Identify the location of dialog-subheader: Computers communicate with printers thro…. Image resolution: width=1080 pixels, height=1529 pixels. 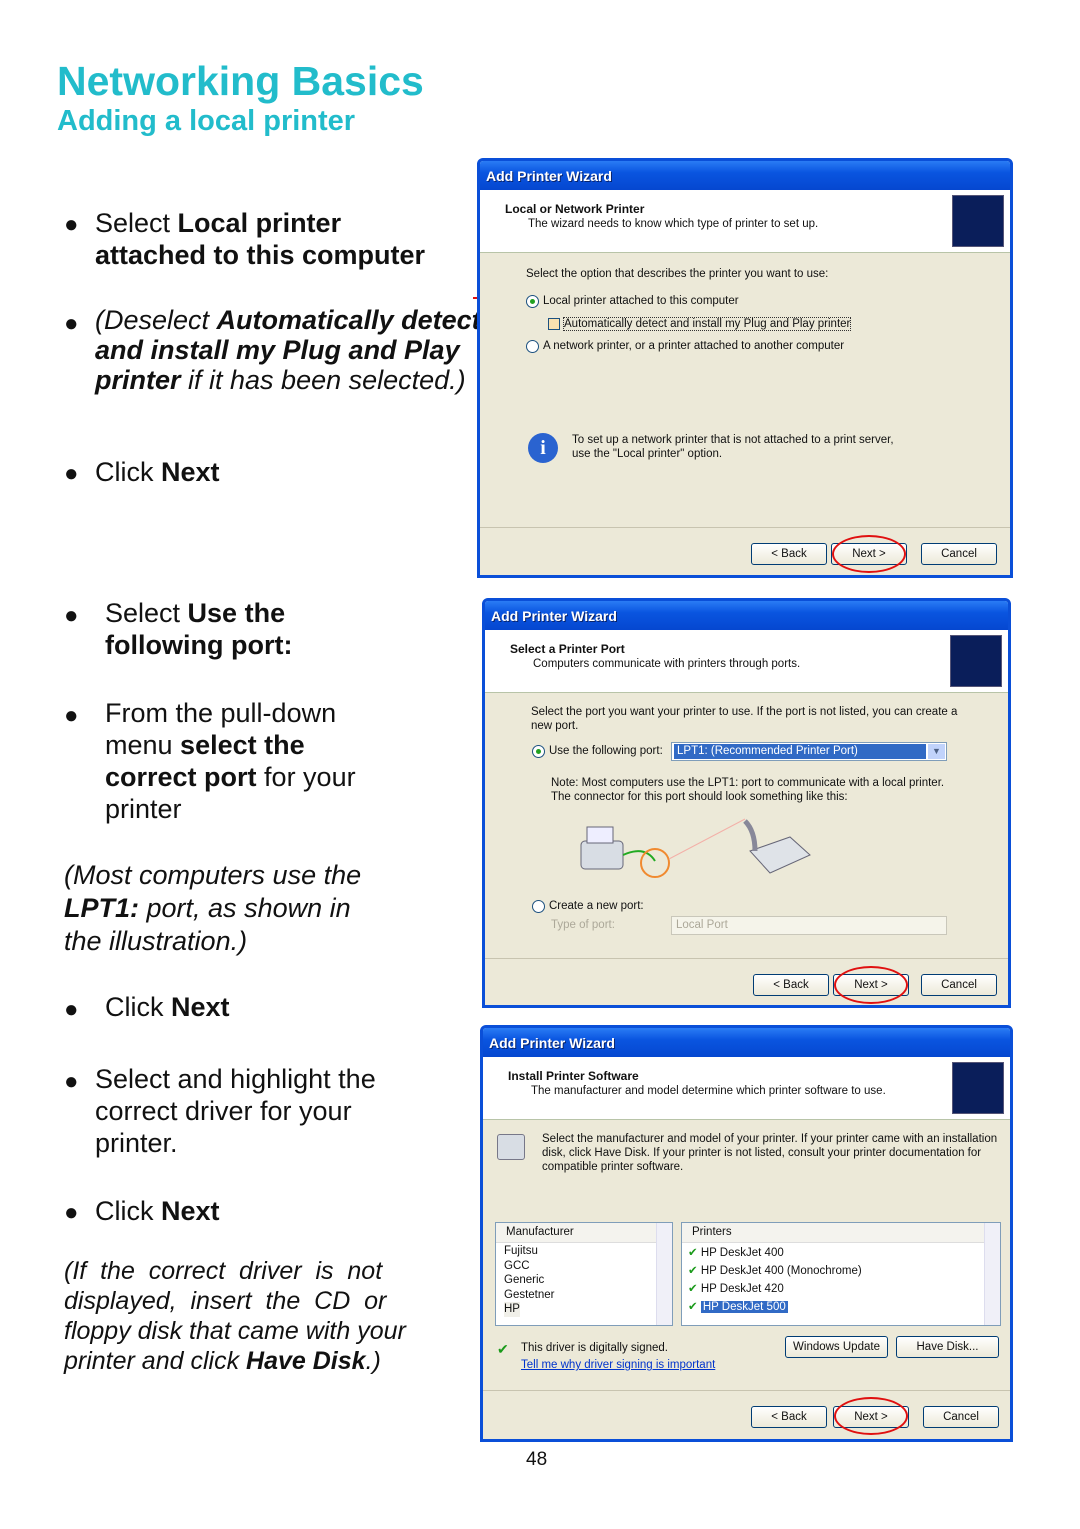
(667, 664).